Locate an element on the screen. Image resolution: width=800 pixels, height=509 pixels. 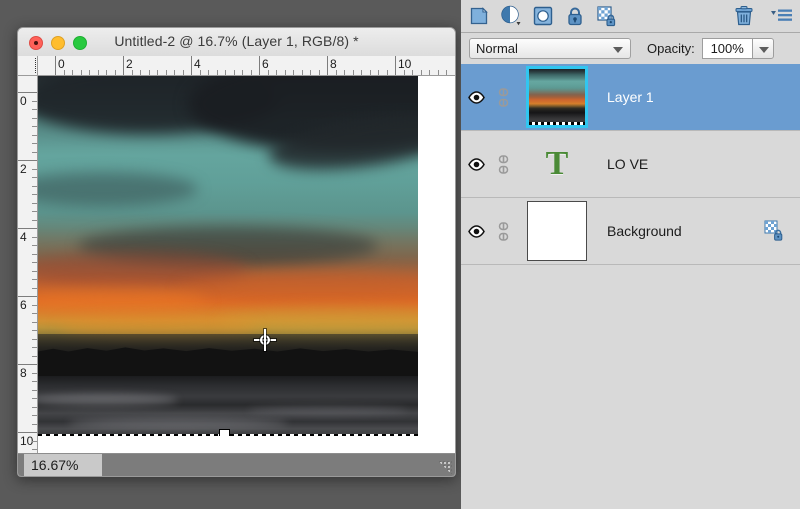
layer-row: Background is located at coordinates (630, 231).